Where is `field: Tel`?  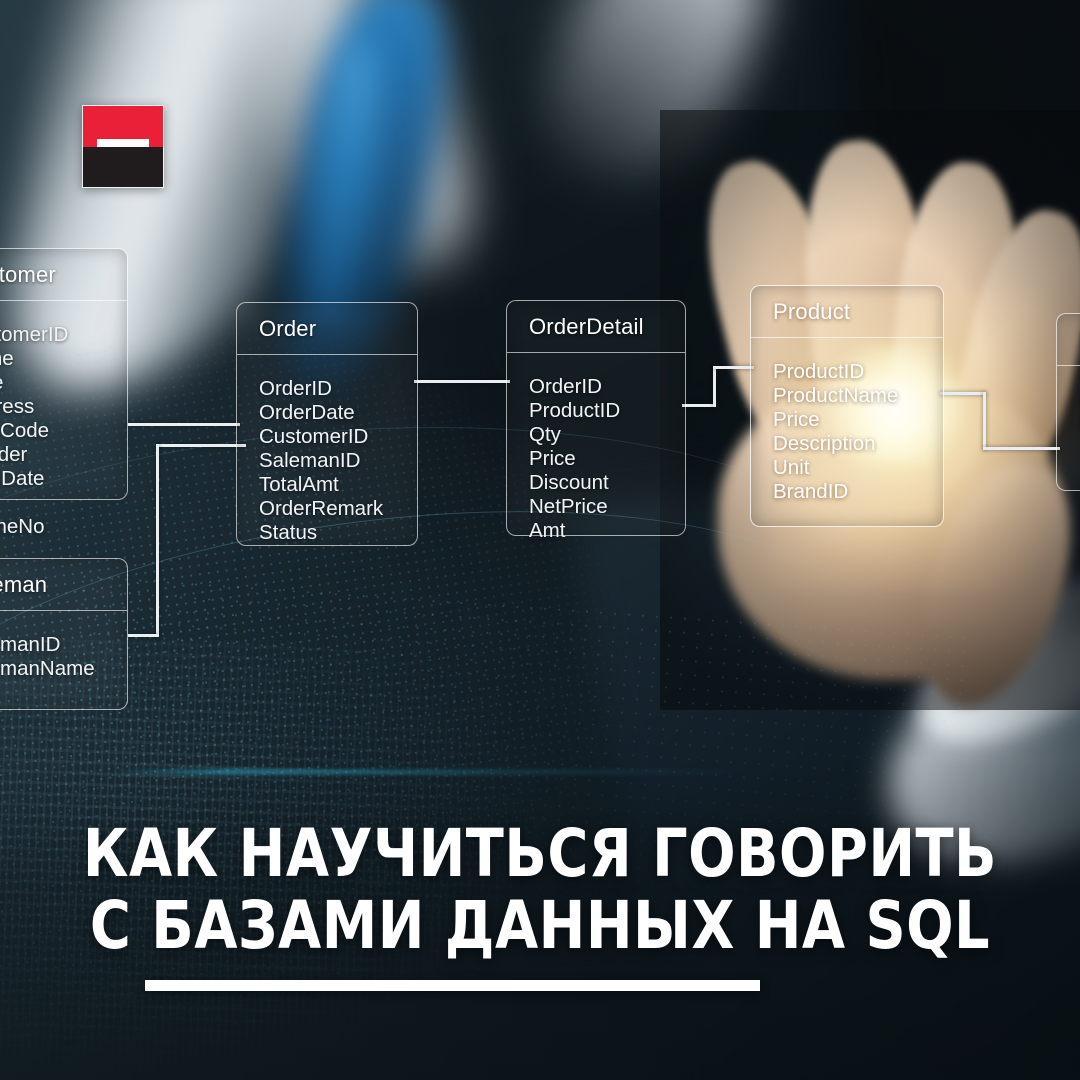 field: Tel is located at coordinates (63, 692).